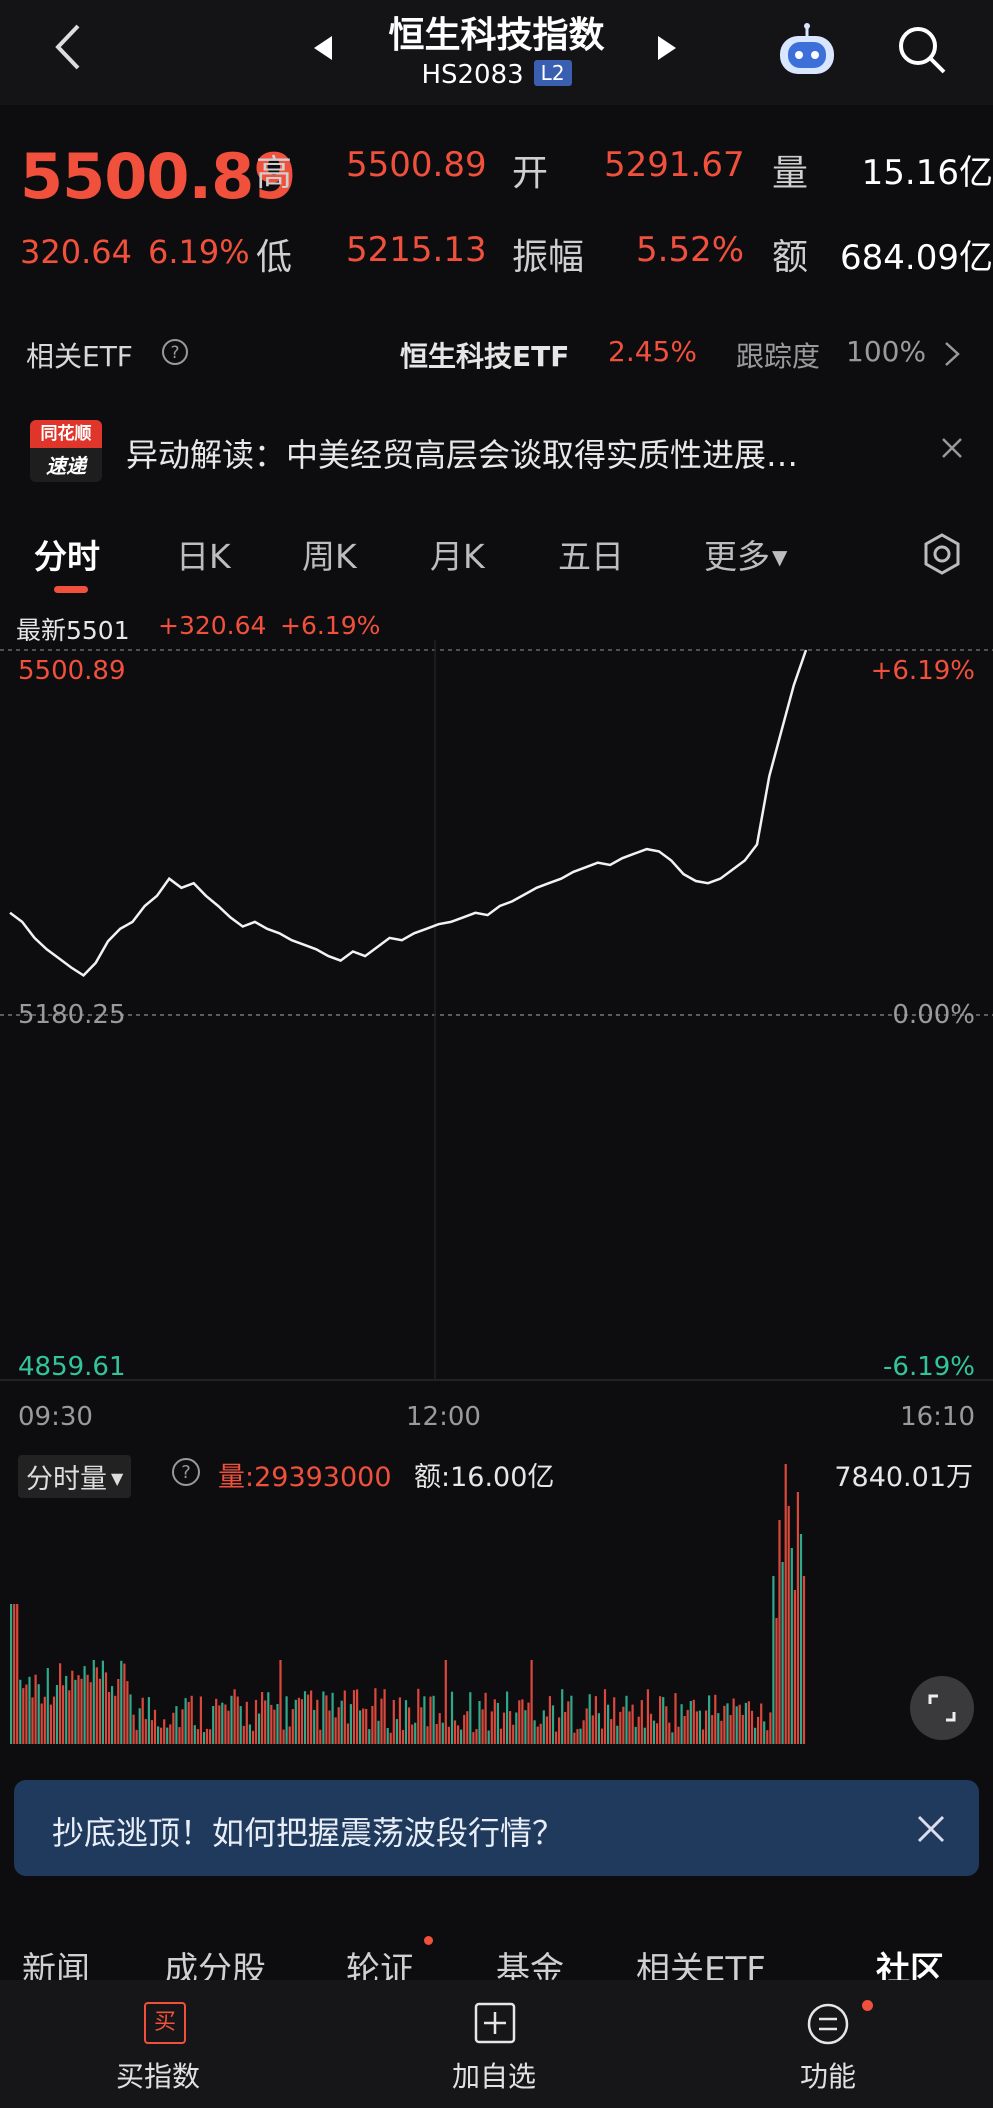 The height and width of the screenshot is (2108, 993). I want to click on top-bar: 恒生科技指数 HS2083 L2, so click(496, 52).